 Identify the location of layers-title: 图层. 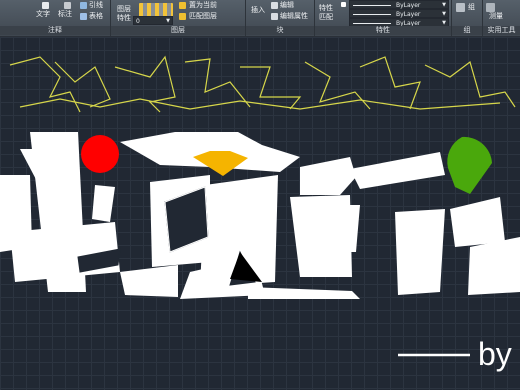
(178, 30).